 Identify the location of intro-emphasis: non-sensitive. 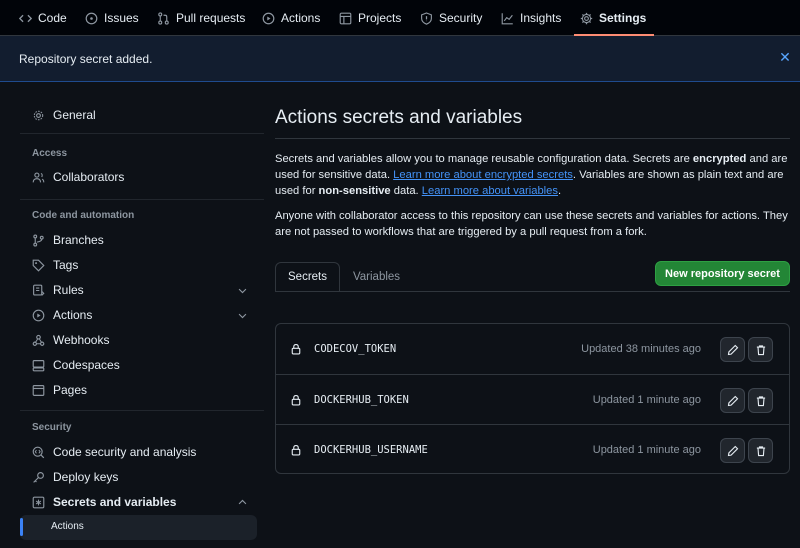
(354, 191).